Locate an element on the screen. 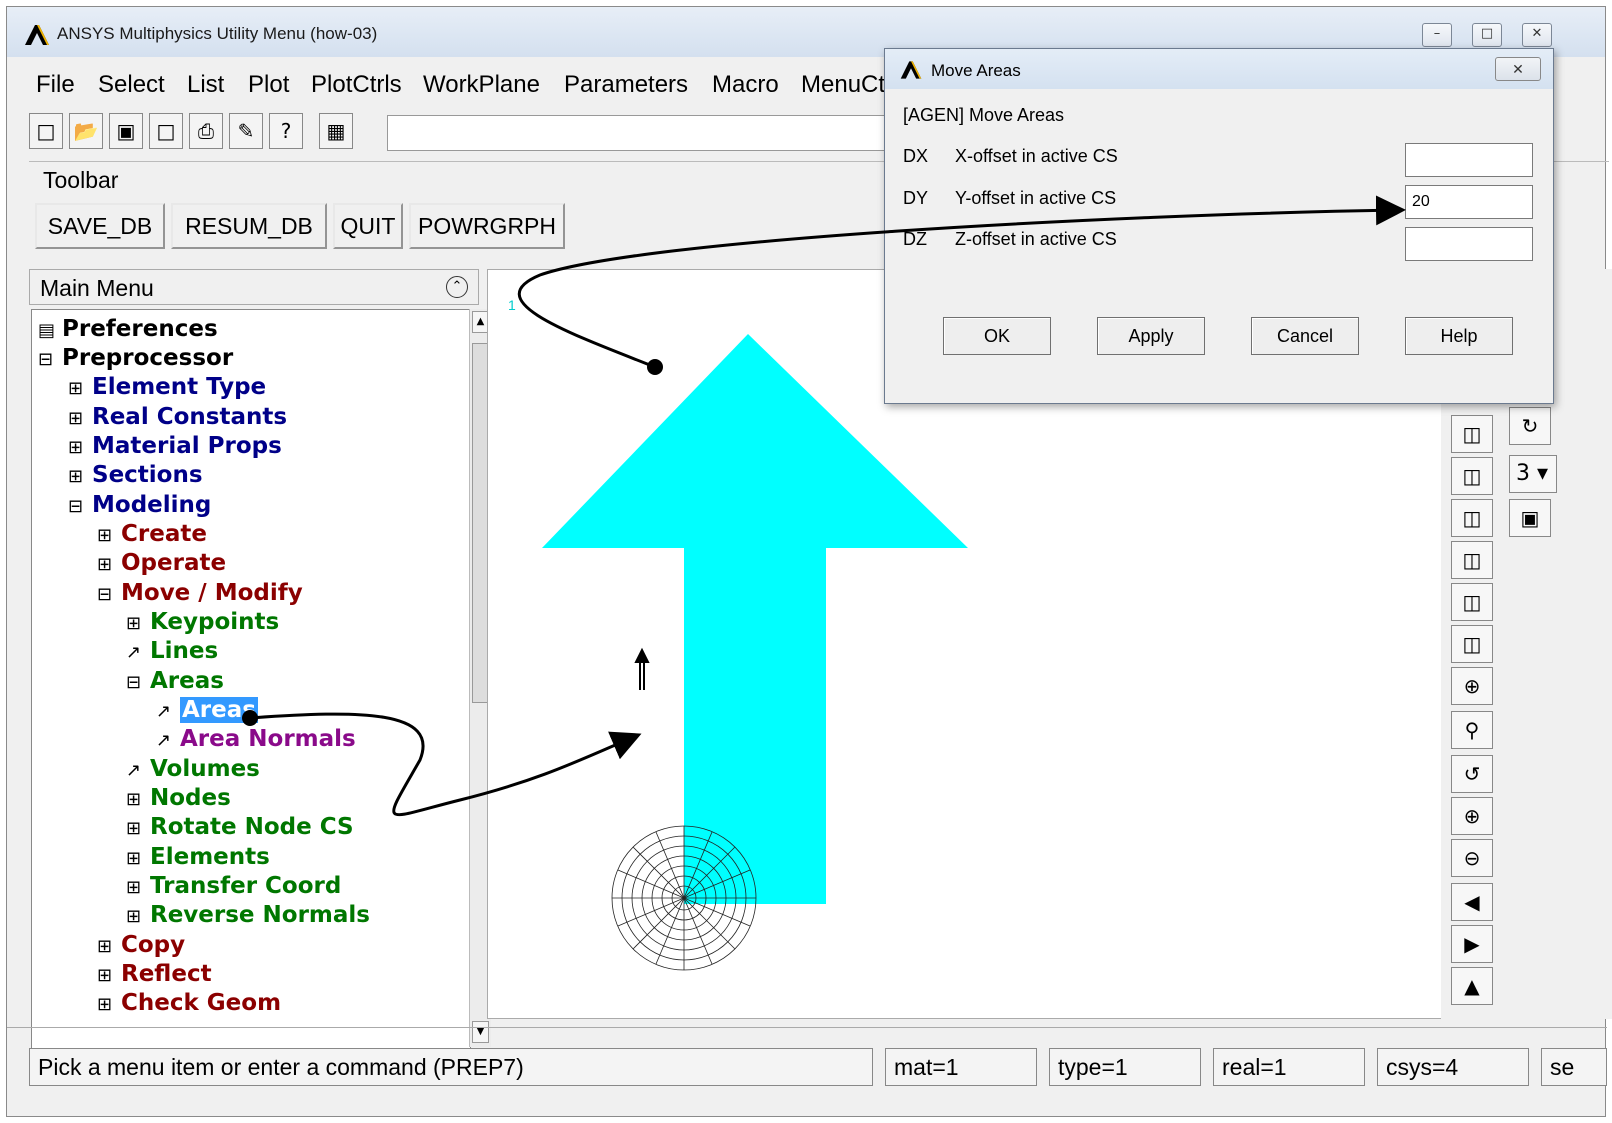 This screenshot has width=1612, height=1123. menu-item-element-type: ⊞ Element Type is located at coordinates (167, 387).